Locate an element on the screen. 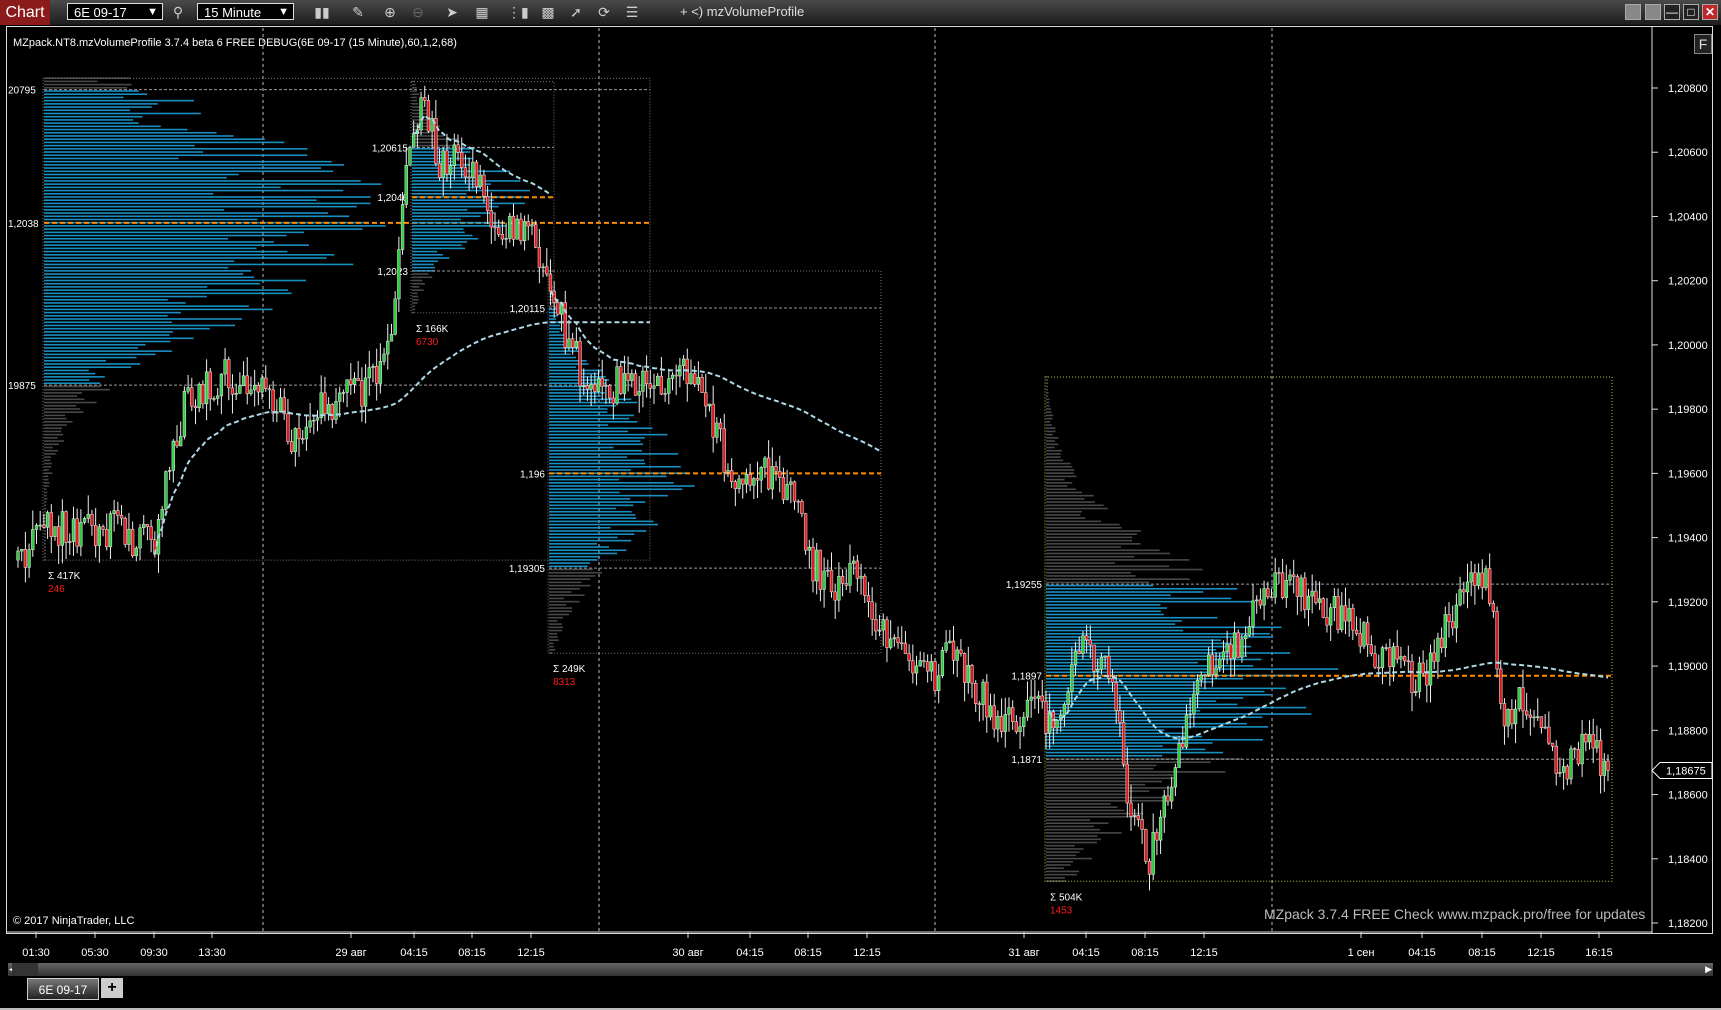  scroll-right-icon: ▶ is located at coordinates (1708, 969).